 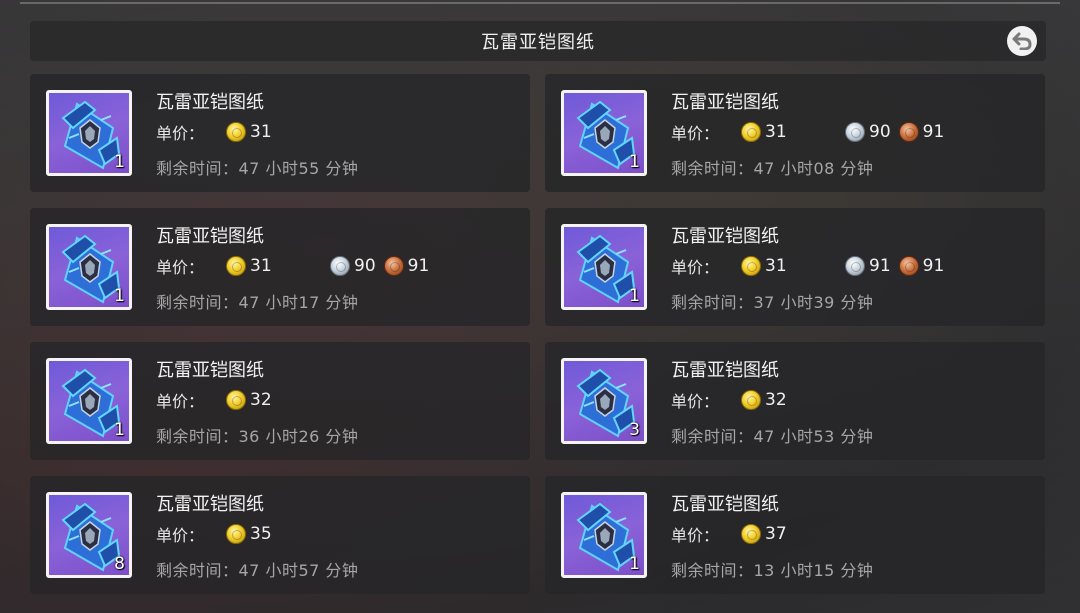 What do you see at coordinates (772, 168) in the screenshot?
I see `time-remaining: 剩余时间：47 小时08 分钟` at bounding box center [772, 168].